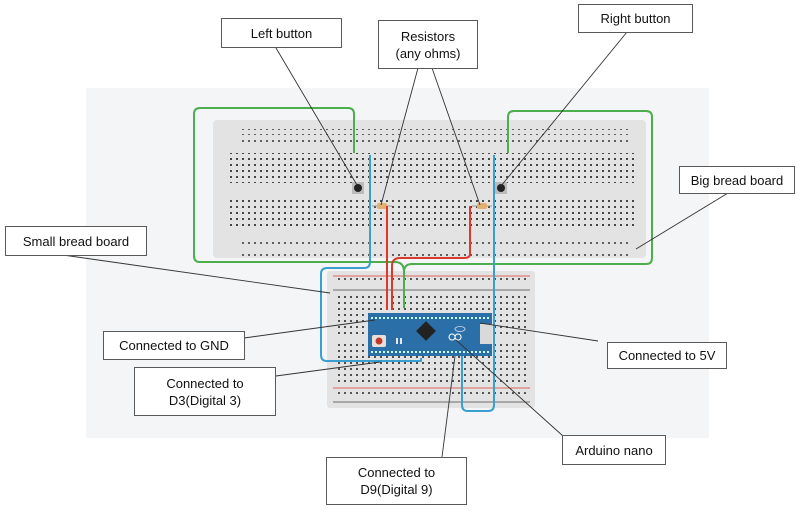 This screenshot has width=800, height=512. I want to click on callout-left-button: Left button, so click(281, 33).